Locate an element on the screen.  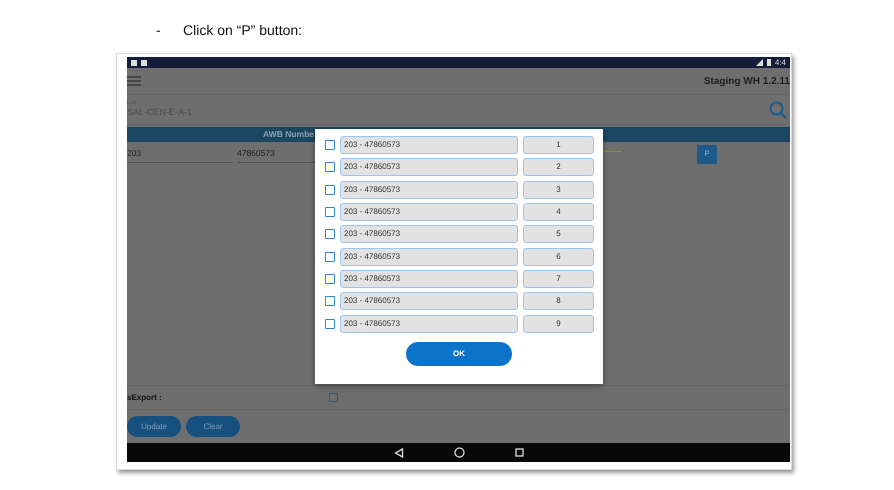
clock-time: 4:4 is located at coordinates (780, 62).